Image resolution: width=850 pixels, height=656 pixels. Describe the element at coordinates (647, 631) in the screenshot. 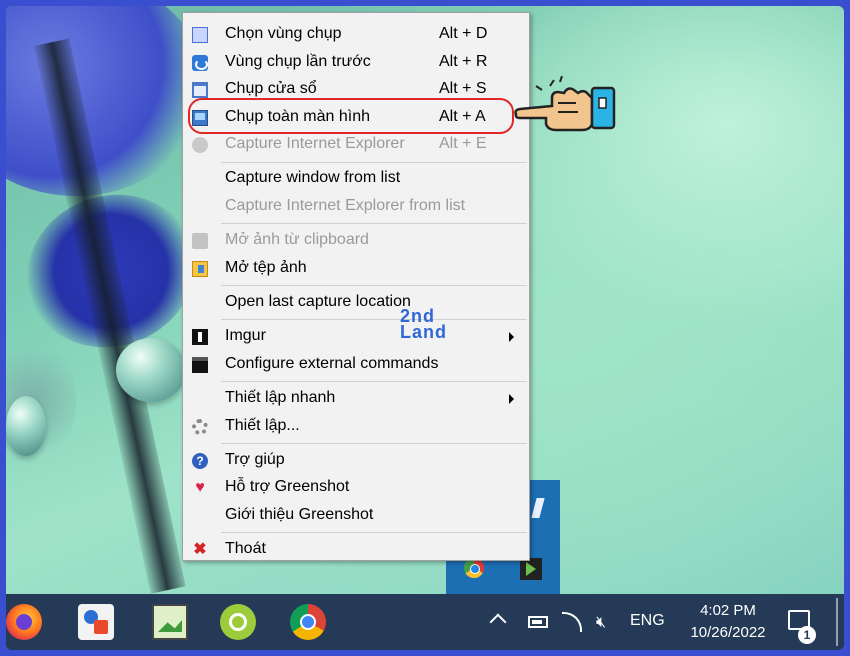

I see `language-indicator: ENG` at that location.